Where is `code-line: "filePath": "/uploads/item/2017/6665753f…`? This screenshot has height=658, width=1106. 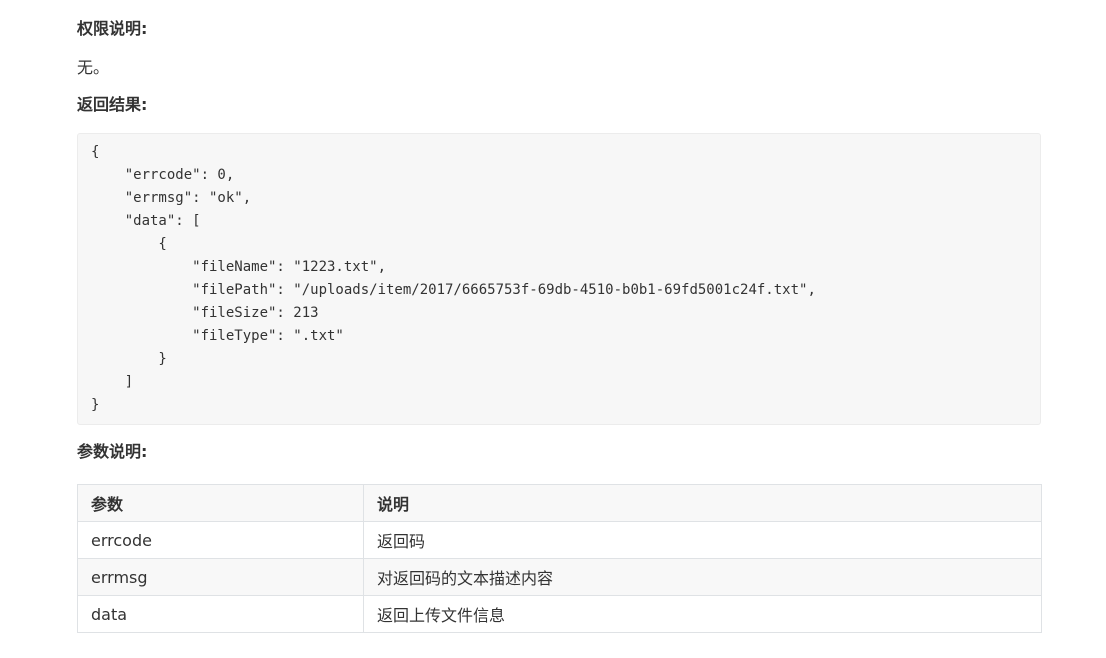
code-line: "filePath": "/uploads/item/2017/6665753f… is located at coordinates (453, 290).